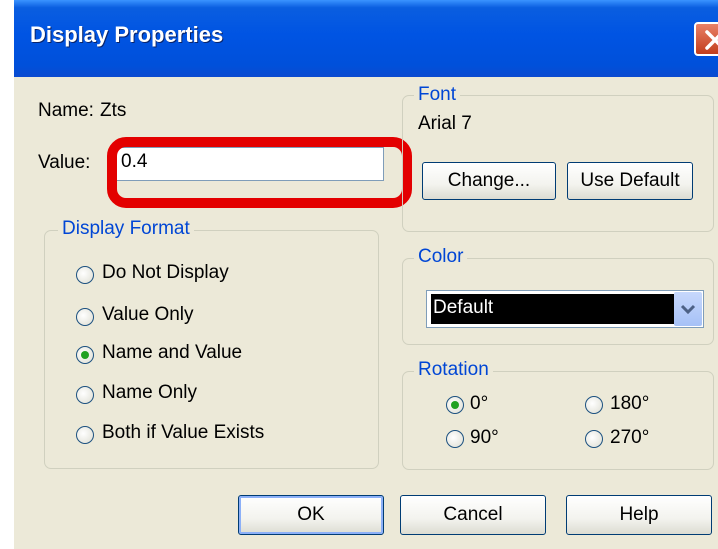 The image size is (718, 549). What do you see at coordinates (473, 515) in the screenshot?
I see `cancel-button: Cancel` at bounding box center [473, 515].